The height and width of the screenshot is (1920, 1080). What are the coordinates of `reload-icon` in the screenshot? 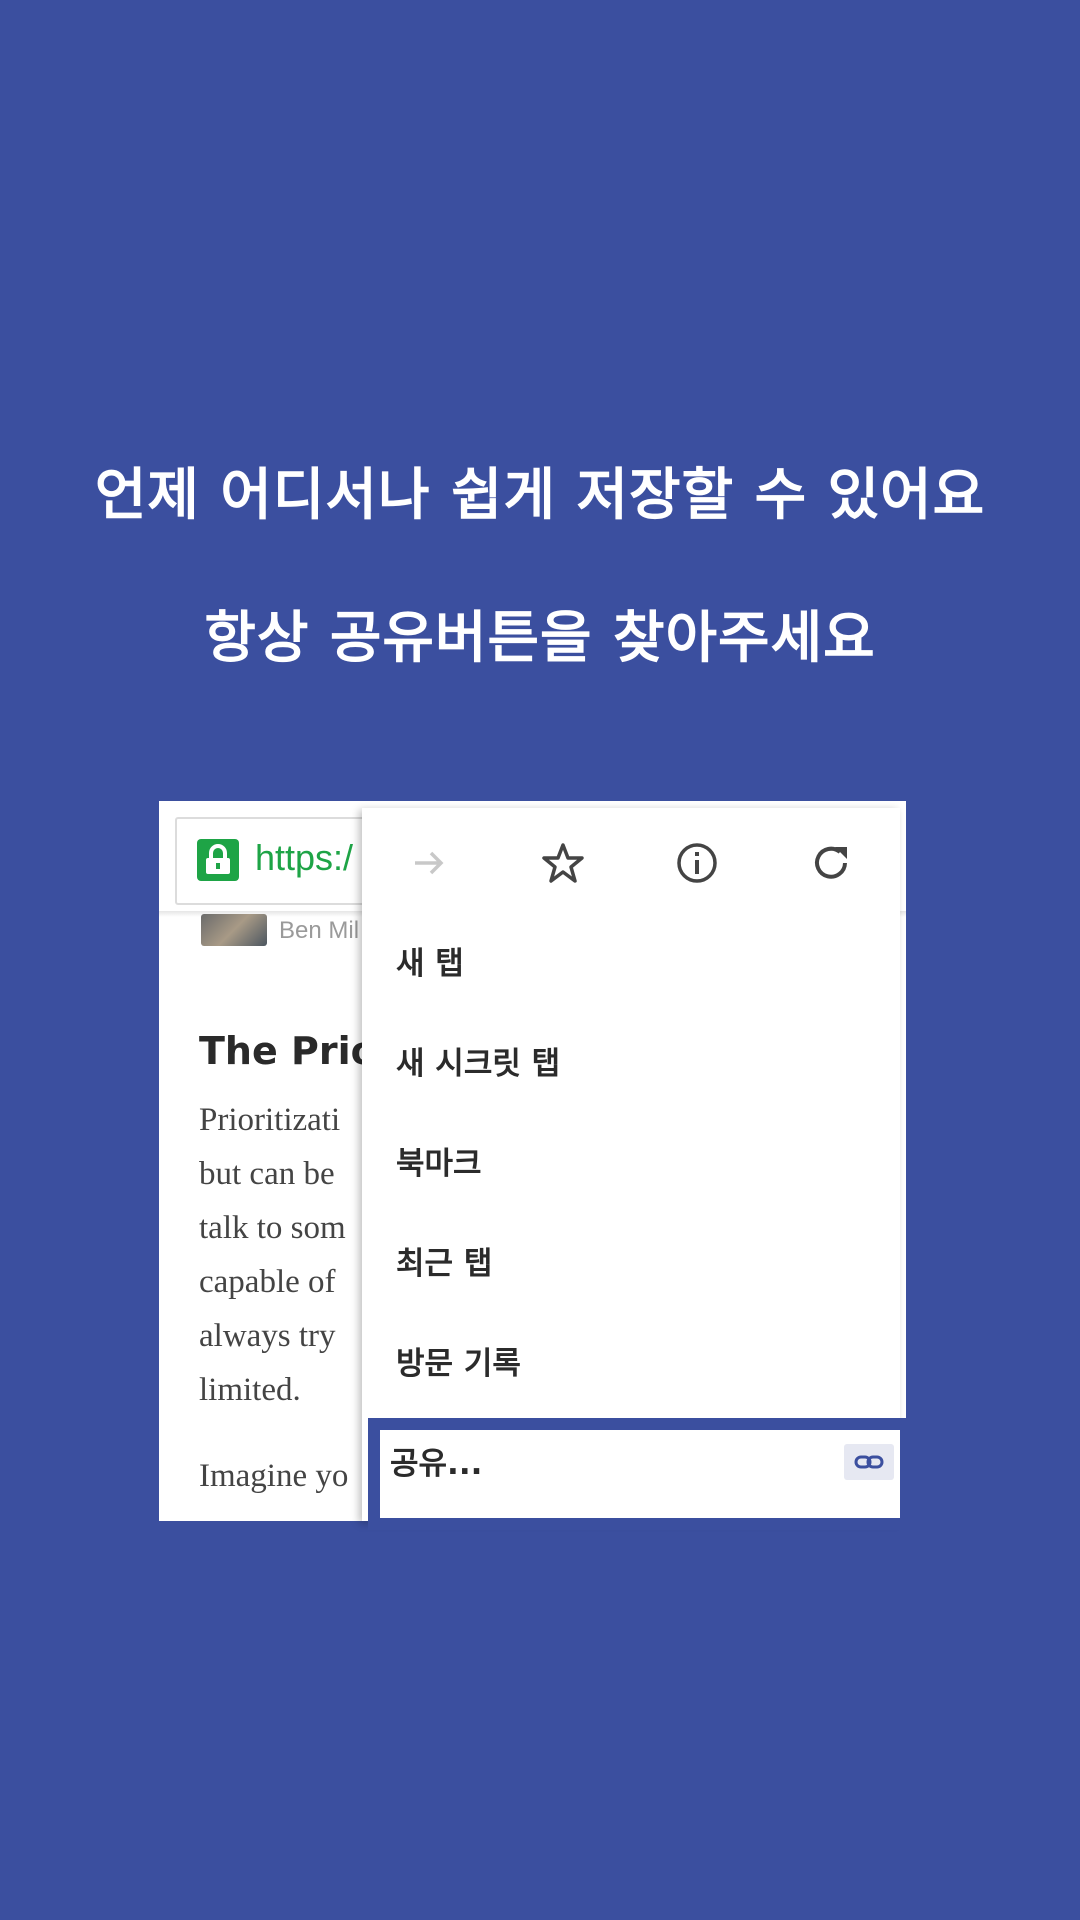 It's located at (831, 863).